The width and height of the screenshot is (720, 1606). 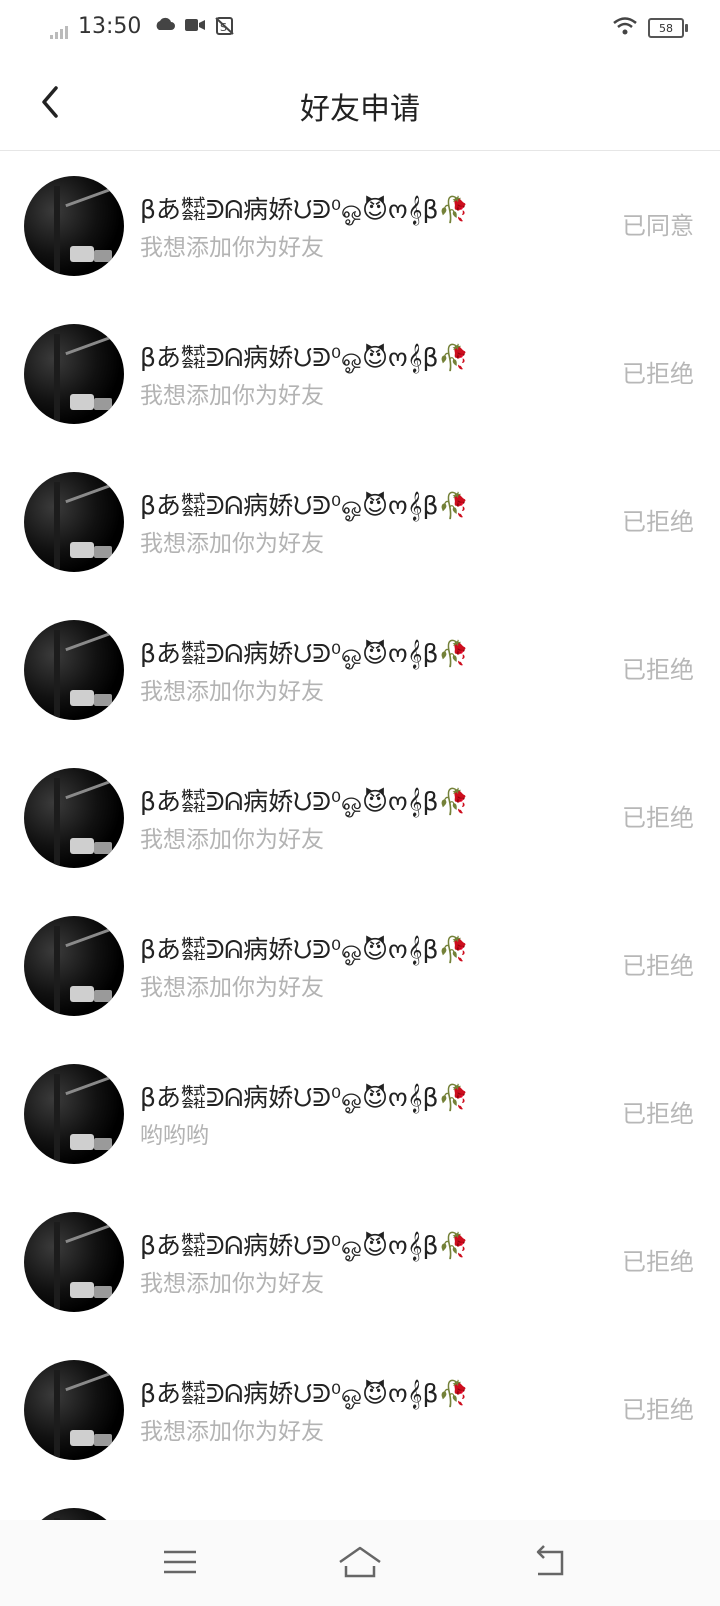 I want to click on video-icon, so click(x=195, y=28).